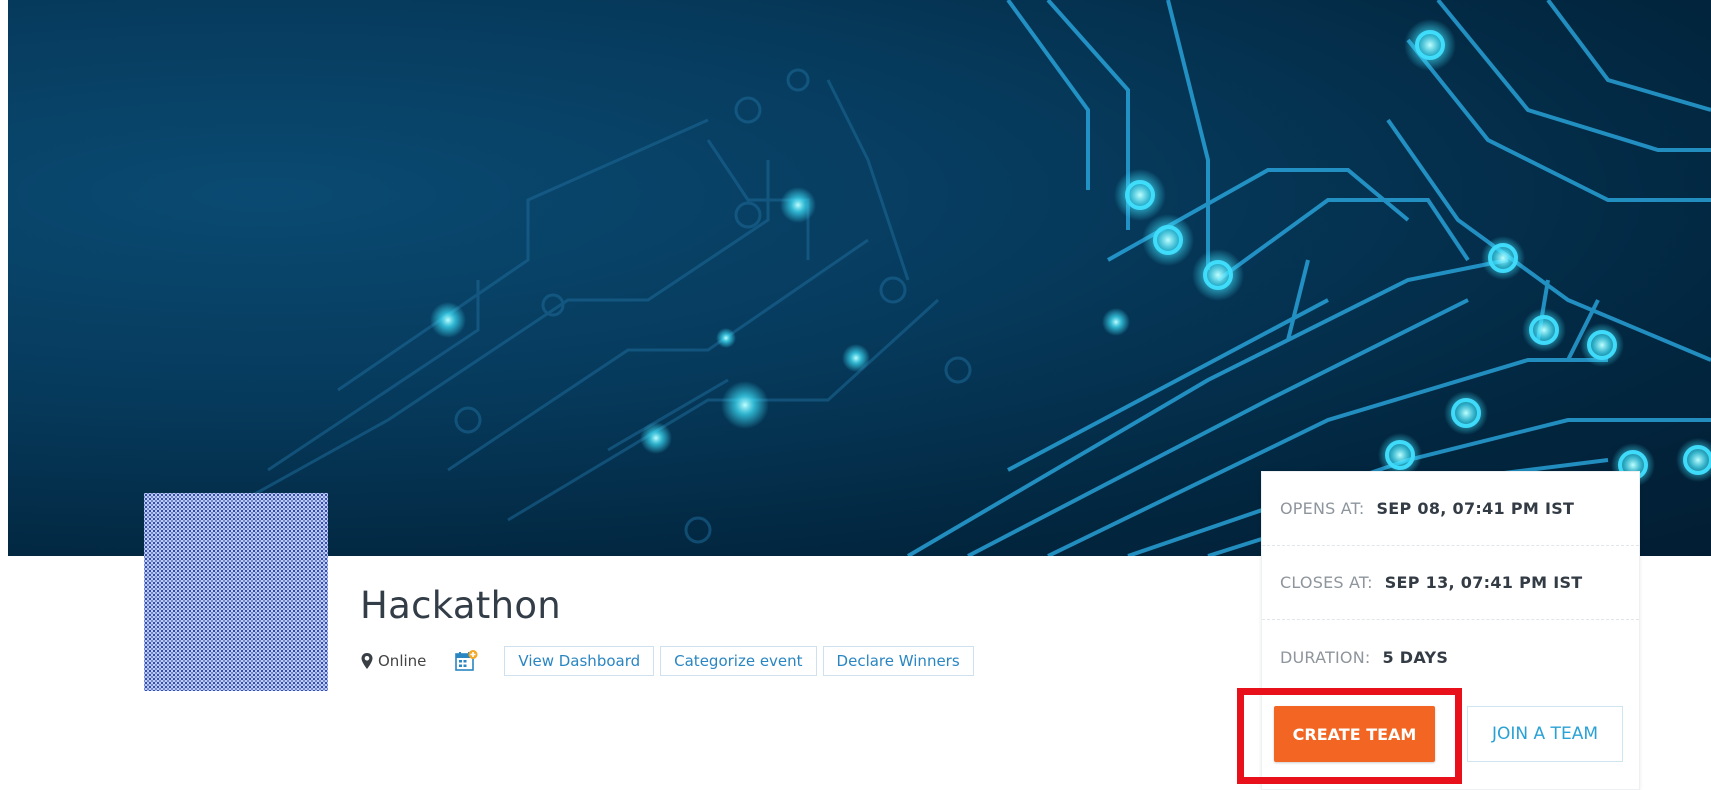 The width and height of the screenshot is (1711, 790). Describe the element at coordinates (461, 605) in the screenshot. I see `event-title: Hackathon` at that location.